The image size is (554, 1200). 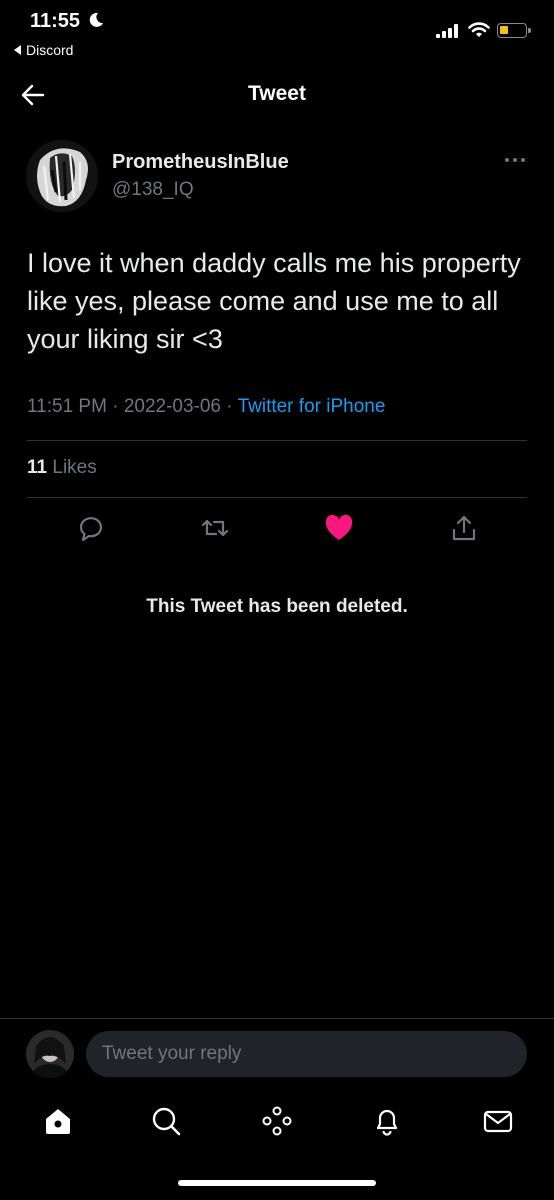 I want to click on search-icon, so click(x=166, y=1121).